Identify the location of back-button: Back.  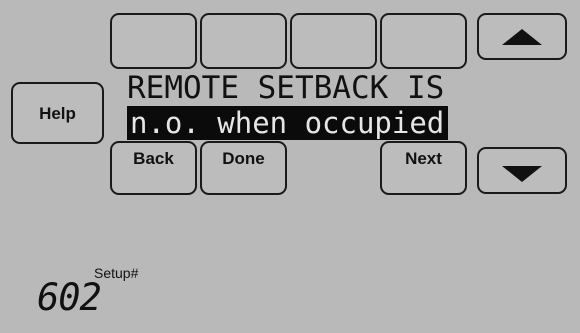
(153, 168).